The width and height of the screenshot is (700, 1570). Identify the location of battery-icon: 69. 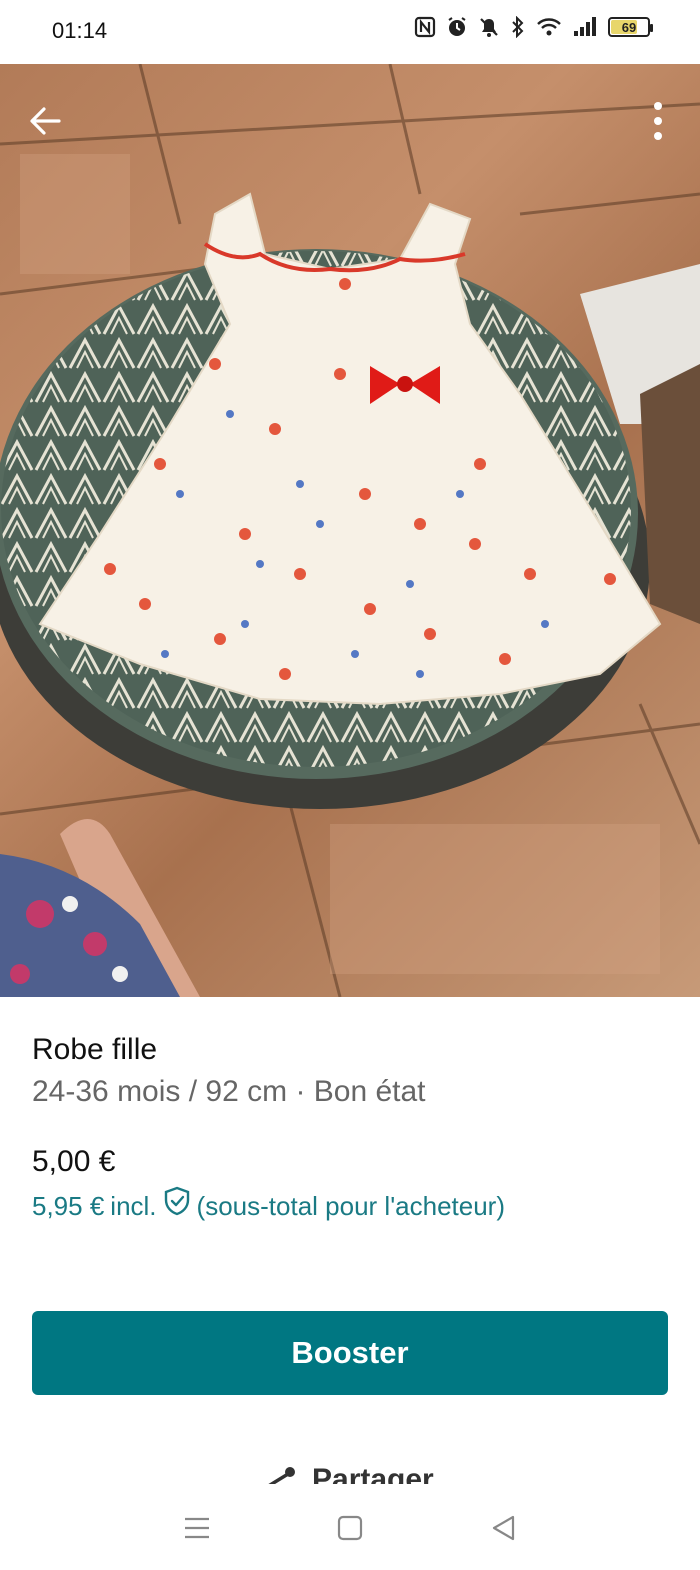
(630, 27).